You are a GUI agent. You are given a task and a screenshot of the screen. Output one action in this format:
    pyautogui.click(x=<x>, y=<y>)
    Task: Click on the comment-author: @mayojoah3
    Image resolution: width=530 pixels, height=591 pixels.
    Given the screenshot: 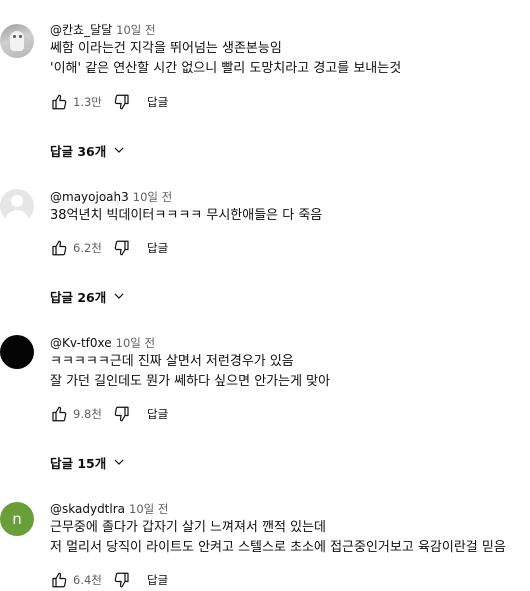 What is the action you would take?
    pyautogui.click(x=89, y=197)
    